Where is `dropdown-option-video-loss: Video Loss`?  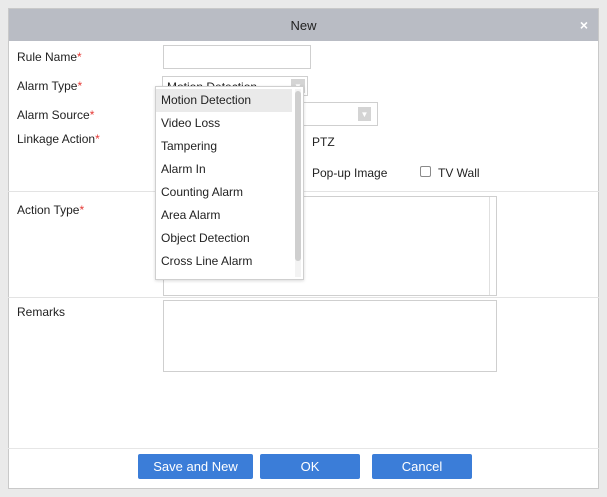
dropdown-option-video-loss: Video Loss is located at coordinates (224, 123).